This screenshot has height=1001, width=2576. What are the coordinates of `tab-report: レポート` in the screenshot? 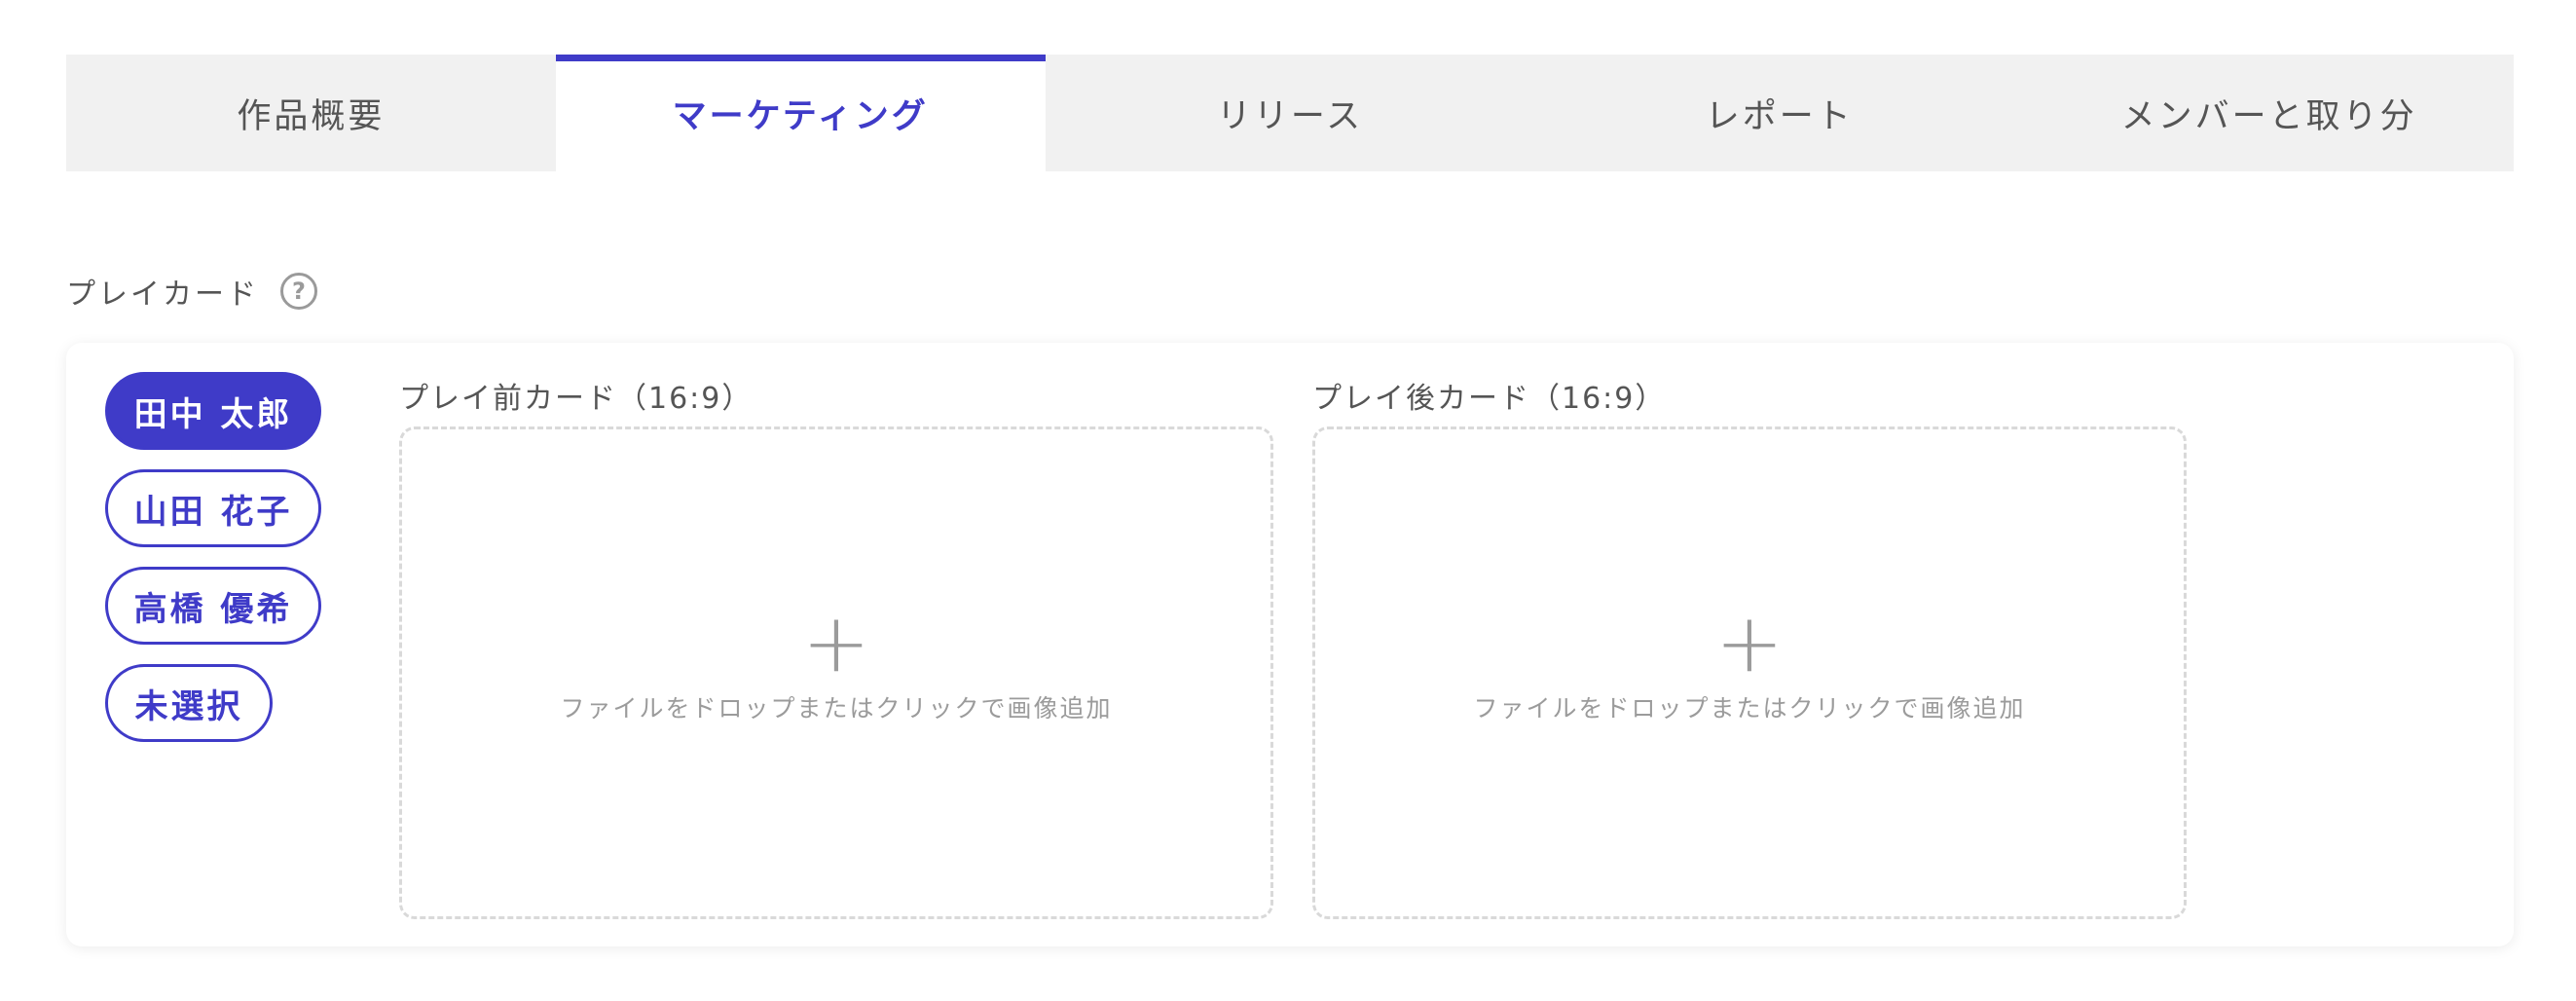 It's located at (1779, 113).